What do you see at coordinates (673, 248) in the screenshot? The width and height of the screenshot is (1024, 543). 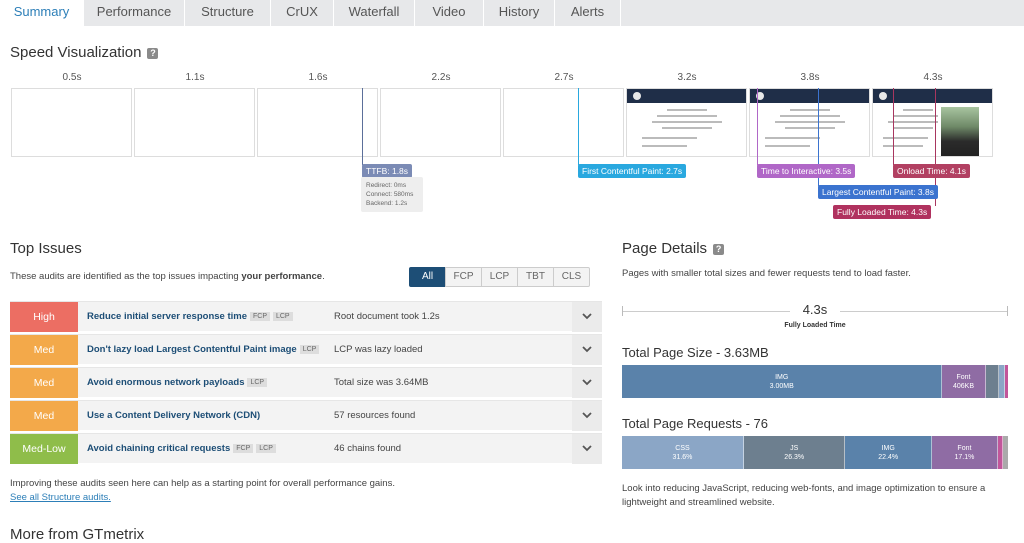 I see `page-details-title: Page Details?` at bounding box center [673, 248].